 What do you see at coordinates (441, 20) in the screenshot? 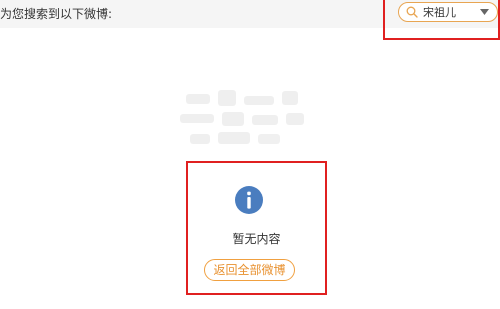
I see `search-highlight-box` at bounding box center [441, 20].